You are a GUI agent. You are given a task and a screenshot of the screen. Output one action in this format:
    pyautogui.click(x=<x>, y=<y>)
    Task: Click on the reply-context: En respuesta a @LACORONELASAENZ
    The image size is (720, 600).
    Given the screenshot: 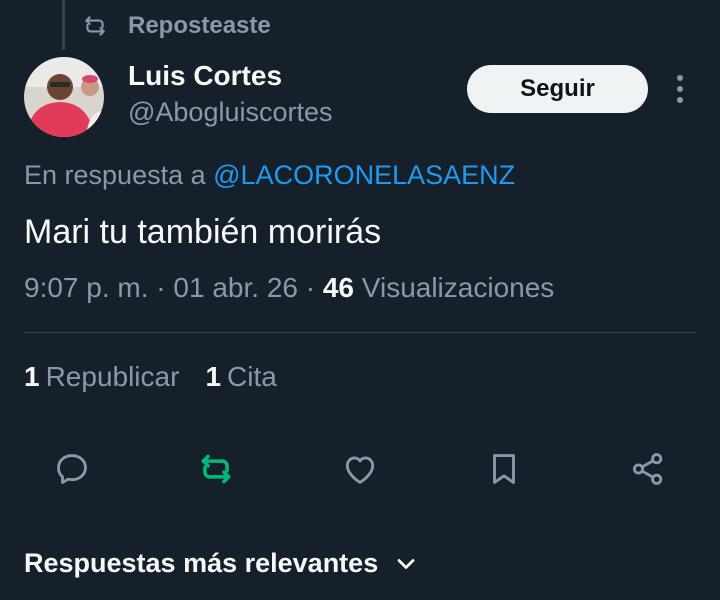 What is the action you would take?
    pyautogui.click(x=269, y=175)
    